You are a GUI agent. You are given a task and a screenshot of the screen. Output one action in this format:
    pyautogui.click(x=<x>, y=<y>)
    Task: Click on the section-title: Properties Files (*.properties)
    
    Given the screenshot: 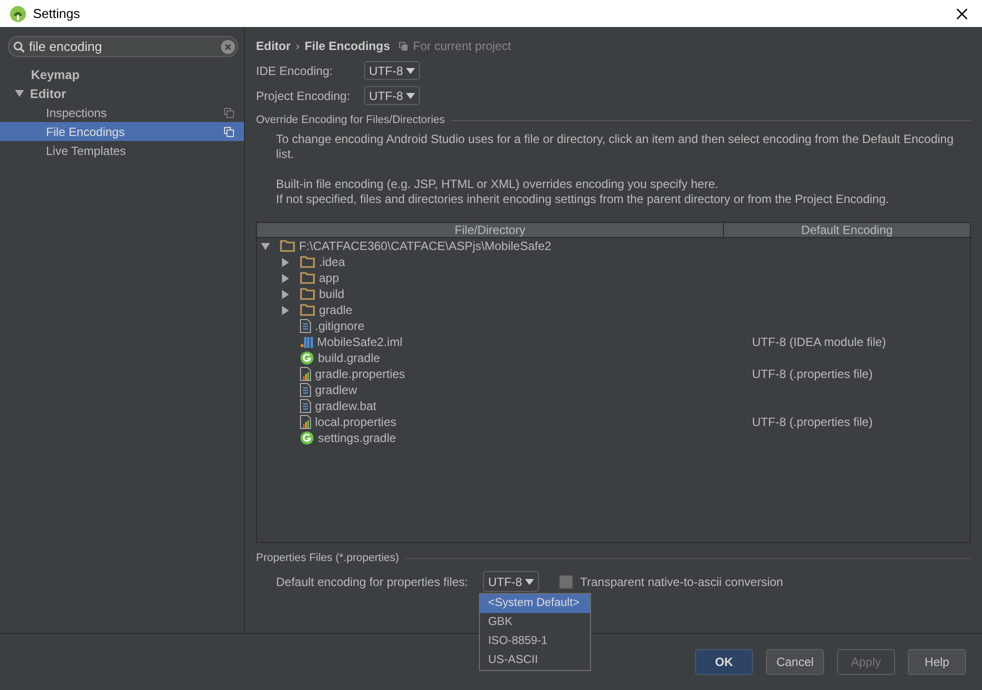 What is the action you would take?
    pyautogui.click(x=328, y=558)
    